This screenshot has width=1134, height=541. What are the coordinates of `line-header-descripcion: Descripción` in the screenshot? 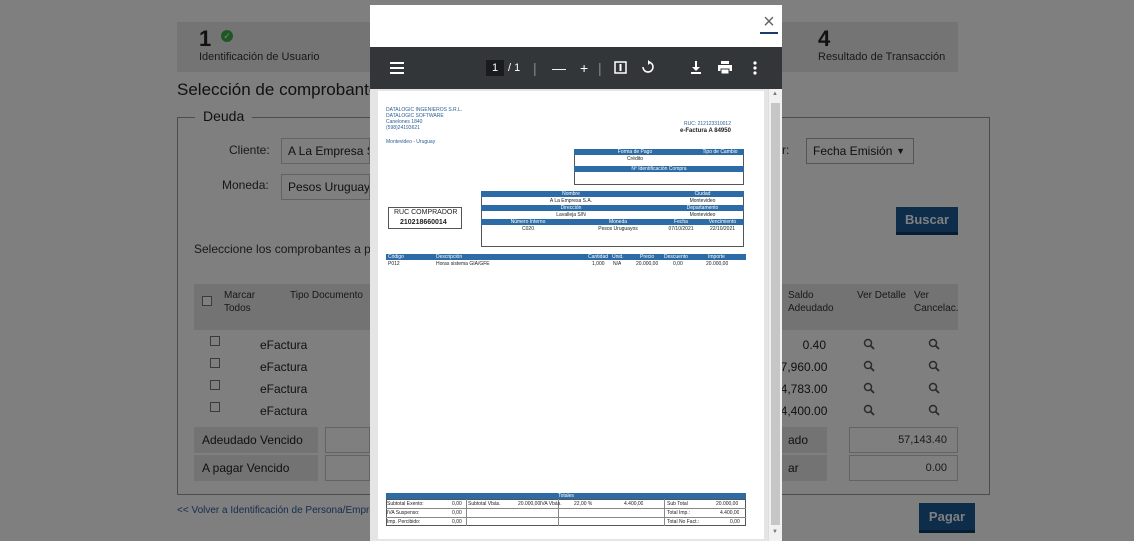 It's located at (449, 257).